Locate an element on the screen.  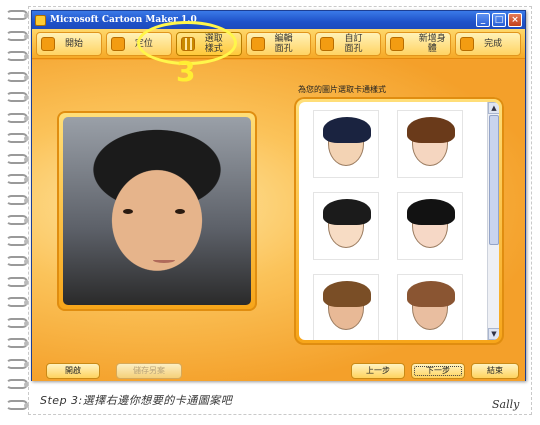
step-label: 自訂 面孔 is located at coordinates (353, 43).